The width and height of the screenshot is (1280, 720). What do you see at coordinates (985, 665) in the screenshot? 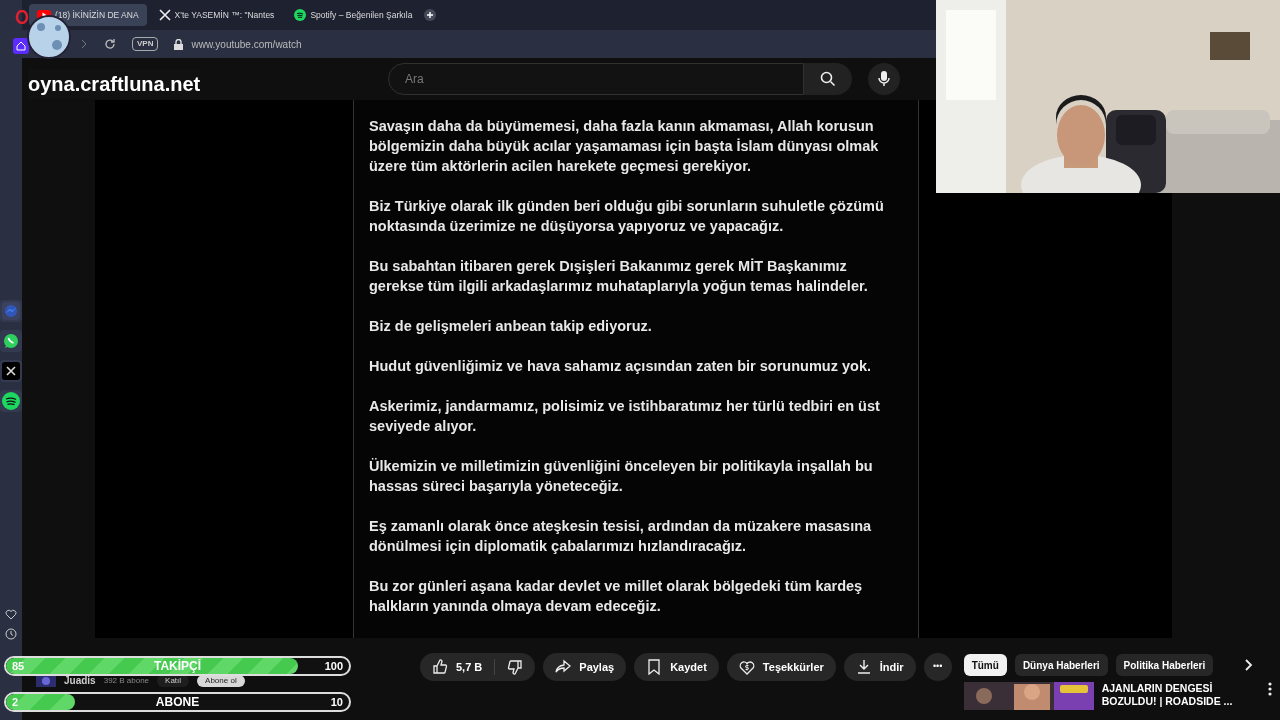
I see `filter-chip: Tümü` at bounding box center [985, 665].